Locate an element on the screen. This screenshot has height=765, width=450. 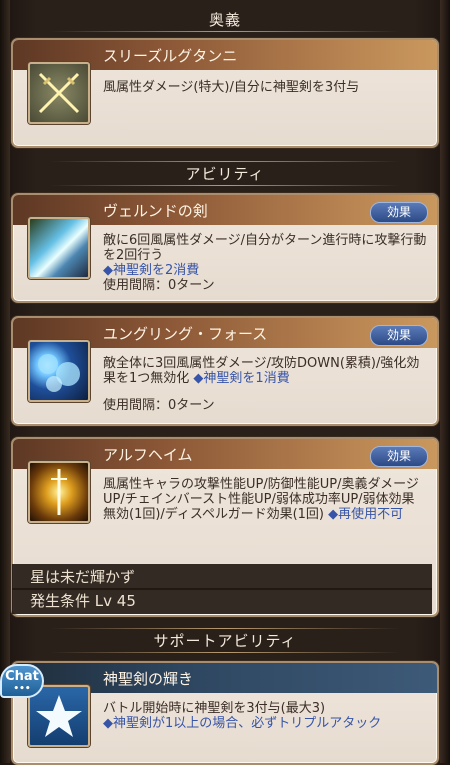
ougi-name: スリーズルグタンニ is located at coordinates (170, 56).